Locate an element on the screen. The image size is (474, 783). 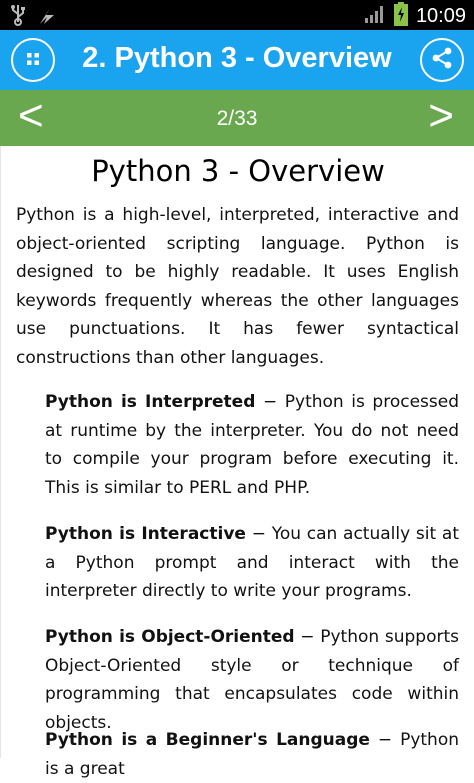
signal-icon is located at coordinates (375, 16).